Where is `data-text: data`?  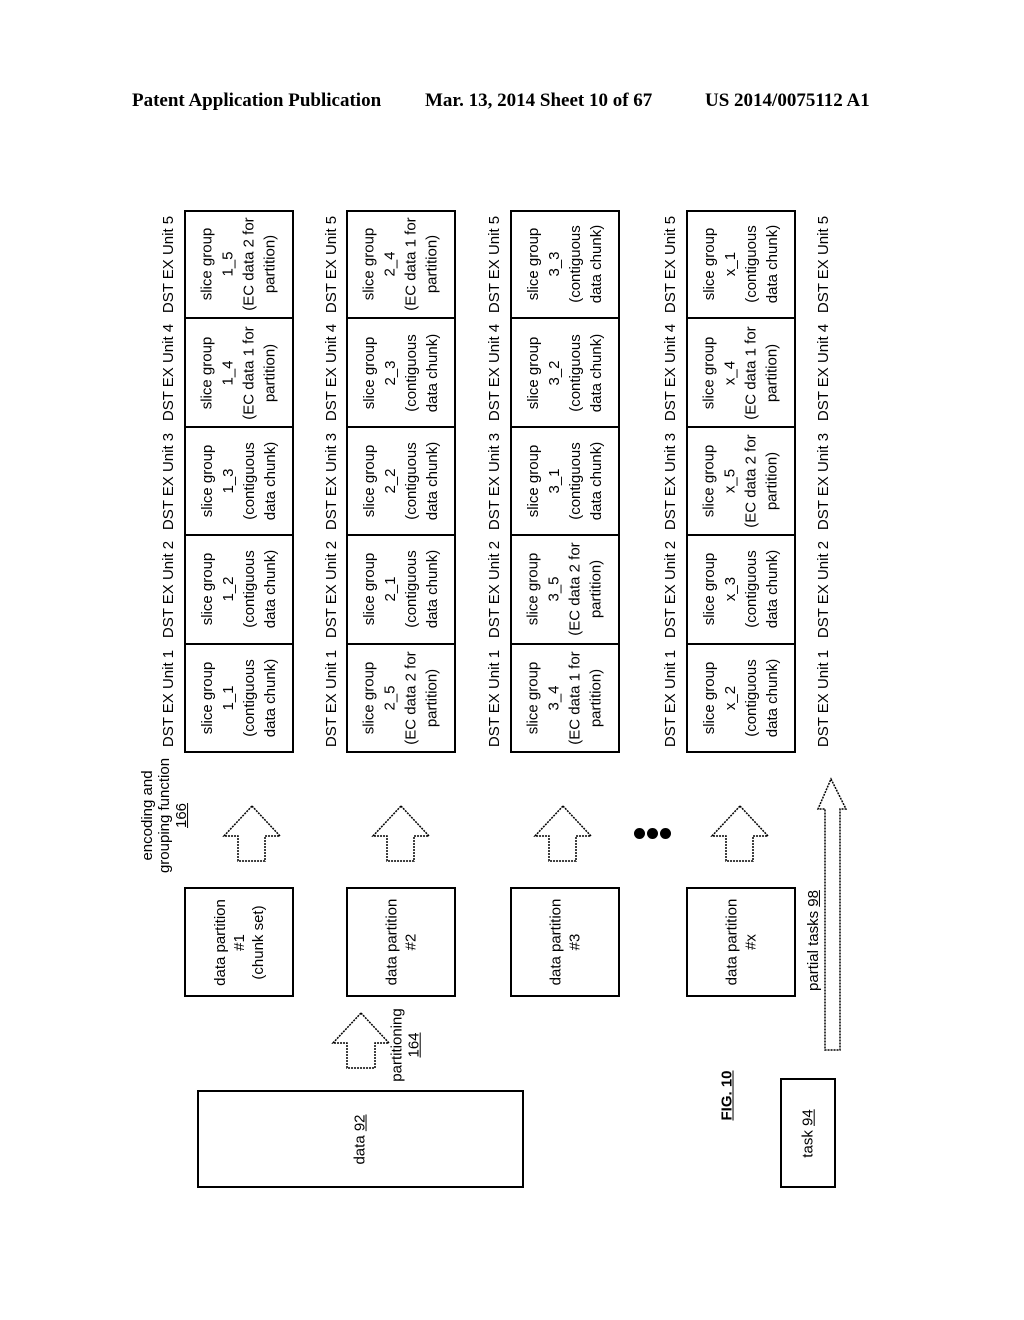
data-text: data is located at coordinates (360, 1149).